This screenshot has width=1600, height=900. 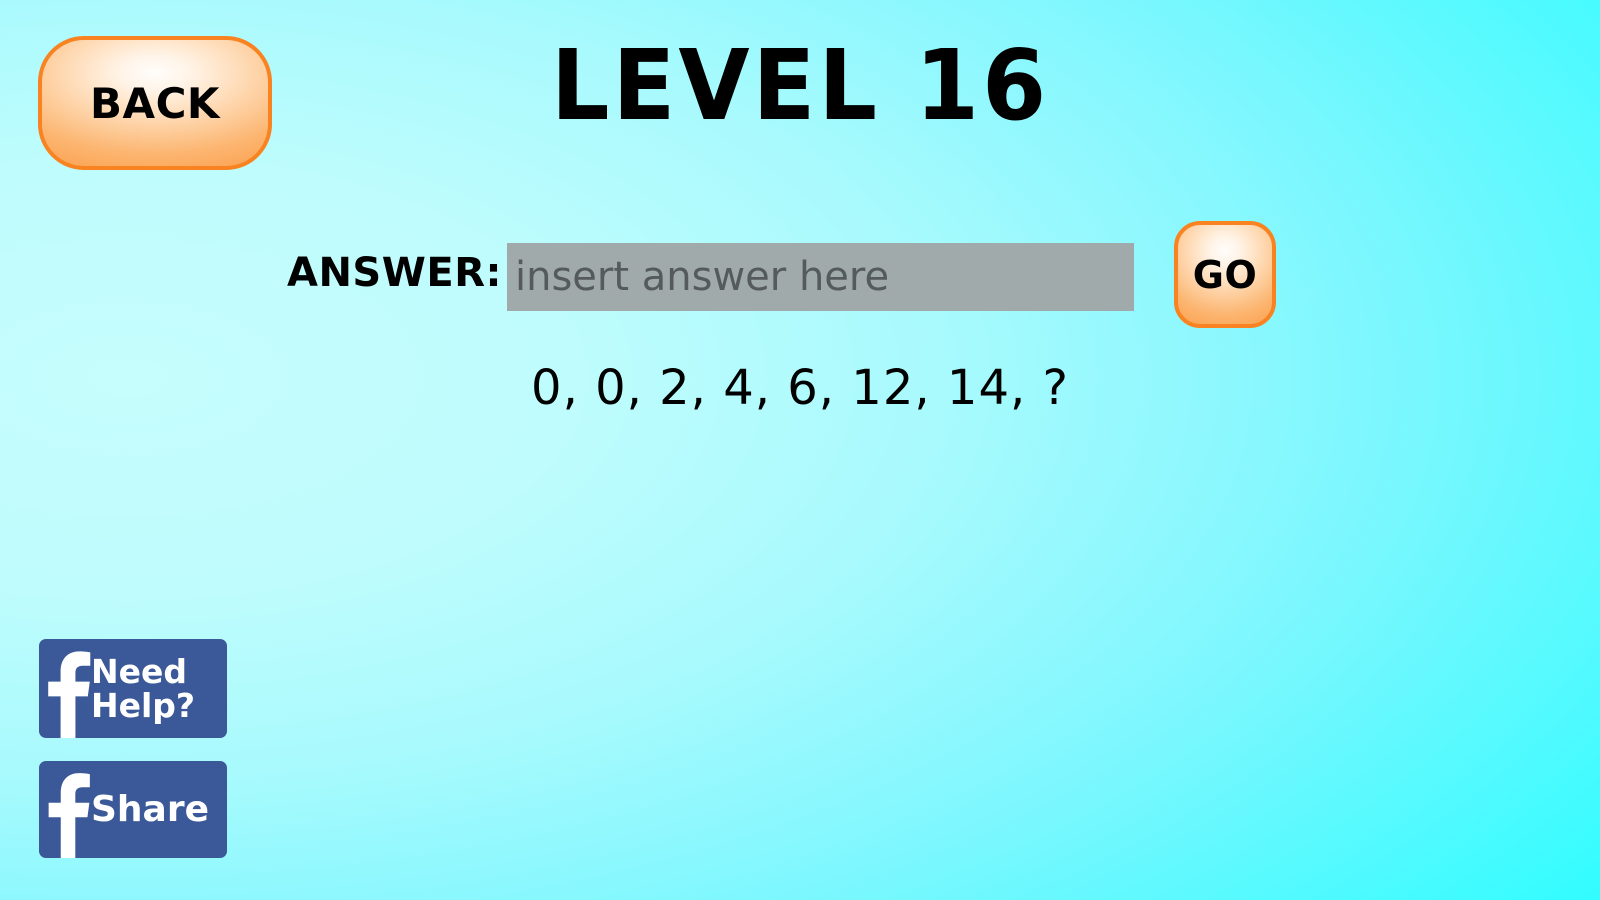 What do you see at coordinates (150, 809) in the screenshot?
I see `share-button-label: Share` at bounding box center [150, 809].